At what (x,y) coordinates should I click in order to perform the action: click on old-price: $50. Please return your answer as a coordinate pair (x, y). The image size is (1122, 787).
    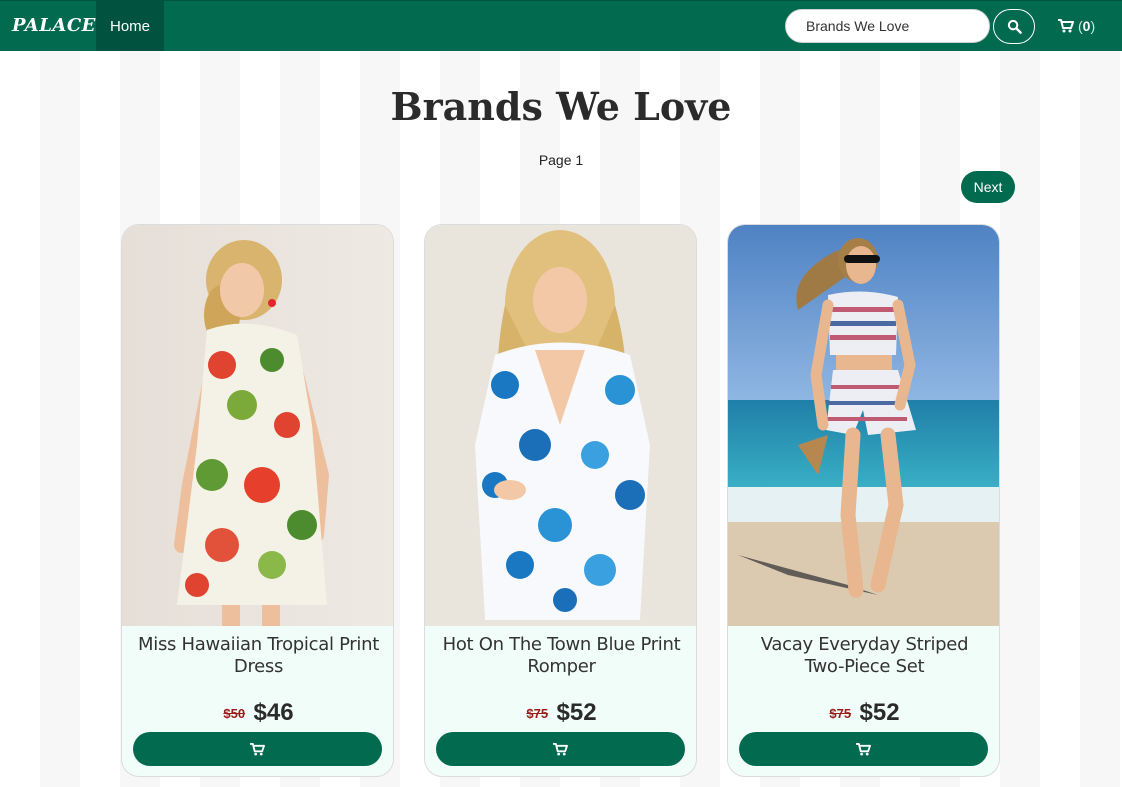
    Looking at the image, I should click on (234, 713).